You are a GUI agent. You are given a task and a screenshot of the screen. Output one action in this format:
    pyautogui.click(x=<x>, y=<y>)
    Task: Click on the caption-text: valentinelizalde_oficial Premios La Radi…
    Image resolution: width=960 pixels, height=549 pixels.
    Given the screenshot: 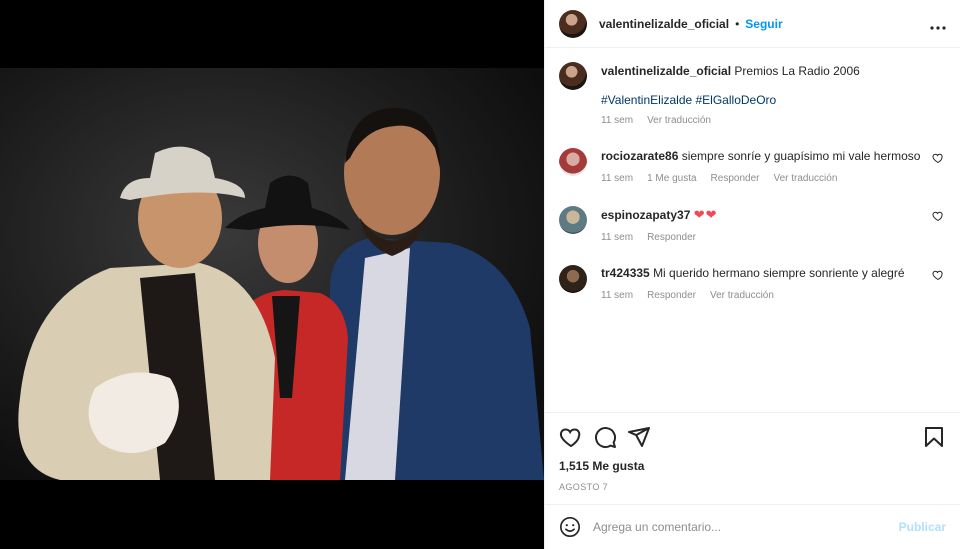 What is the action you would take?
    pyautogui.click(x=762, y=71)
    